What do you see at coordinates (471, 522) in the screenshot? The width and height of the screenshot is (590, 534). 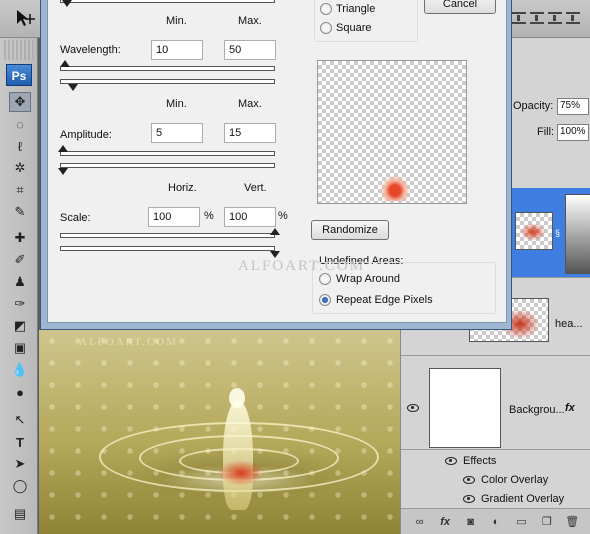 I see `add-mask-icon: ◙` at bounding box center [471, 522].